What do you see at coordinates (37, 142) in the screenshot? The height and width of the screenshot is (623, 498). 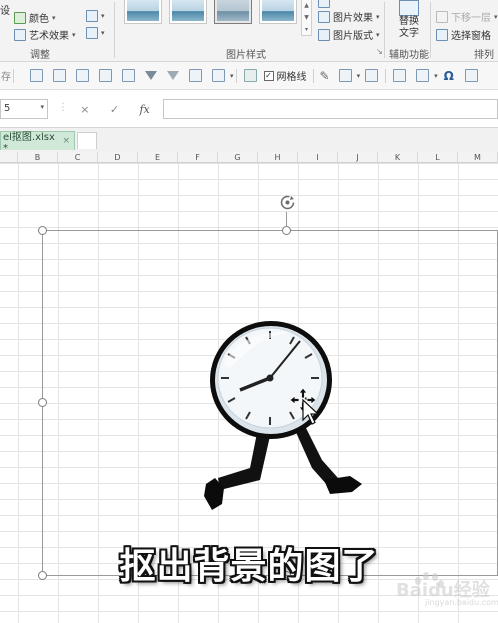 I see `file-tab: el抠图.xlsx * ×` at bounding box center [37, 142].